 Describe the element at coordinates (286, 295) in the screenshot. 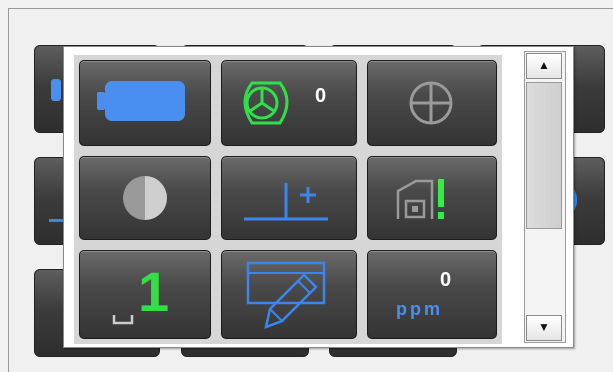

I see `edit-pencil-icon` at that location.